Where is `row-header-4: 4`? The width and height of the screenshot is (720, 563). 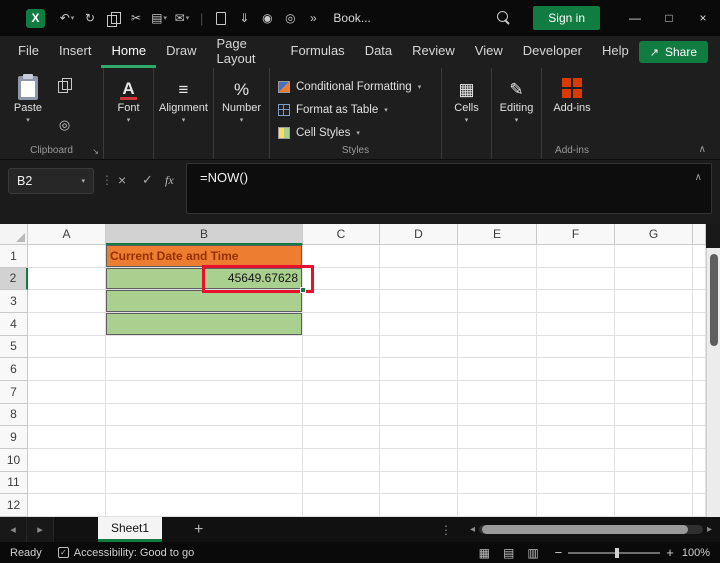
row-header-4: 4 is located at coordinates (14, 324).